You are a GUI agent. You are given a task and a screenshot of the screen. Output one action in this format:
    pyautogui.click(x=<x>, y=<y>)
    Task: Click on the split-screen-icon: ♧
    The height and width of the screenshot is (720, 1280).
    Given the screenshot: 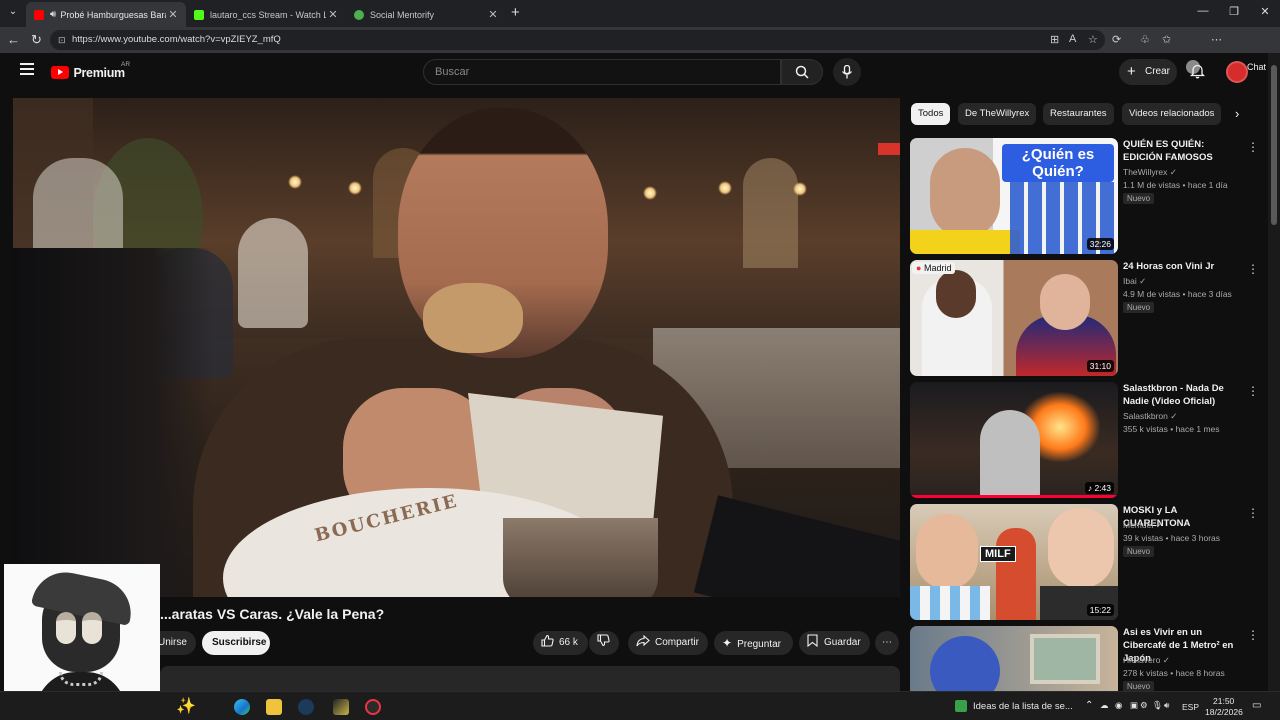 What is the action you would take?
    pyautogui.click(x=1145, y=39)
    